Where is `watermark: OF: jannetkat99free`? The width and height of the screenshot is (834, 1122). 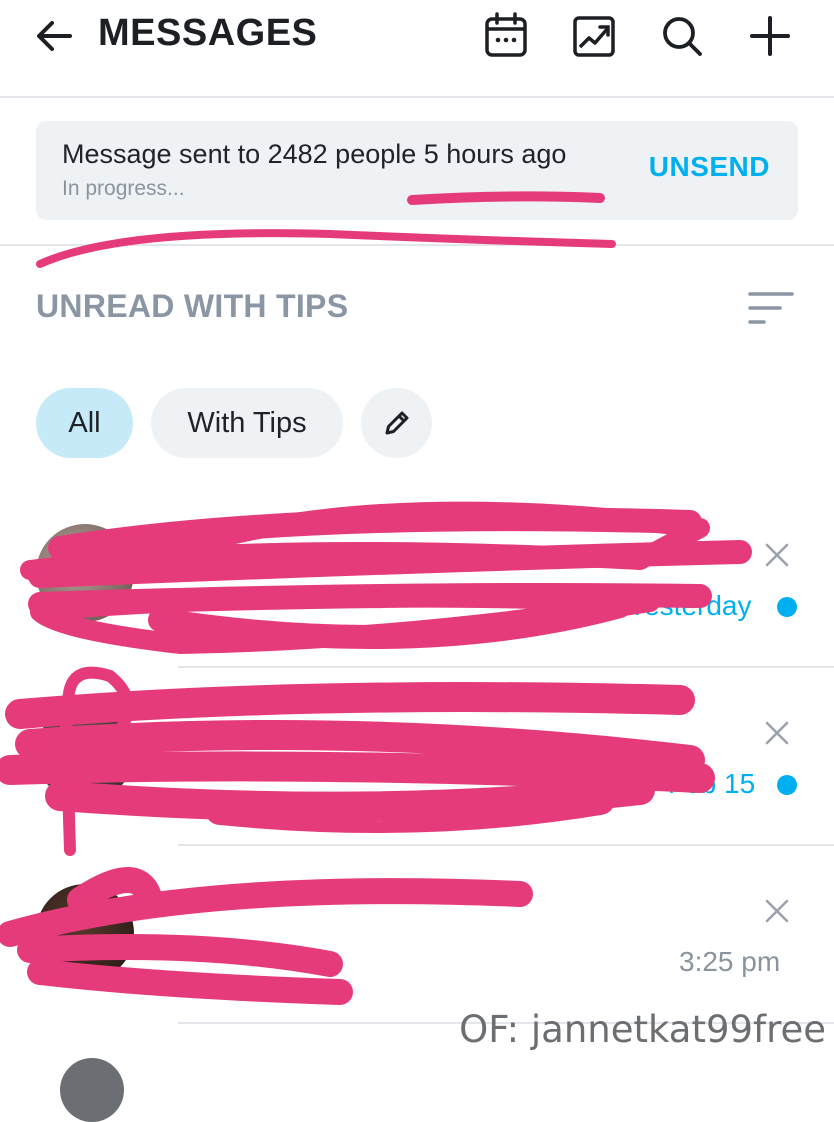
watermark: OF: jannetkat99free is located at coordinates (642, 1029).